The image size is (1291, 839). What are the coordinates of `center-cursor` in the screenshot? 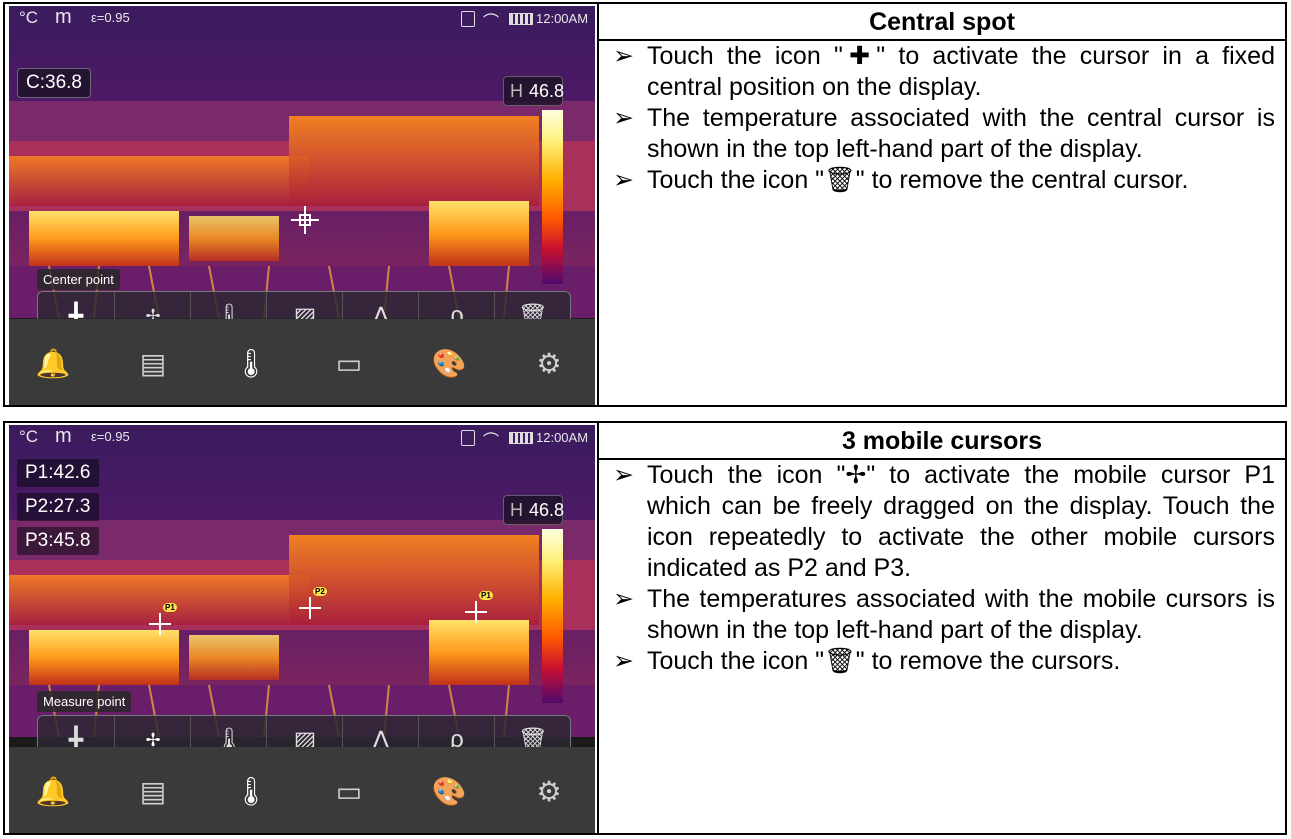 It's located at (305, 220).